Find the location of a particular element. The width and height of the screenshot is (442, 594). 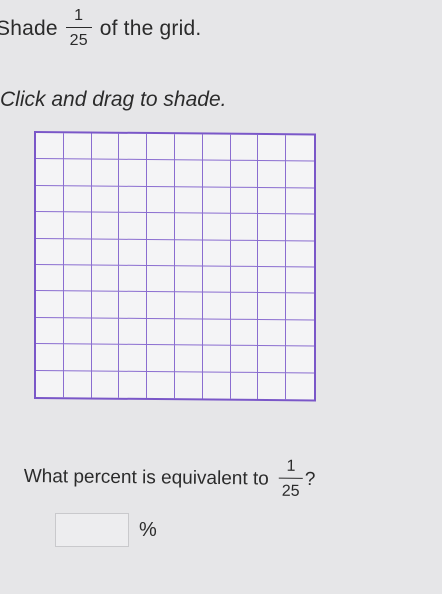

percent-answer-input is located at coordinates (92, 530).